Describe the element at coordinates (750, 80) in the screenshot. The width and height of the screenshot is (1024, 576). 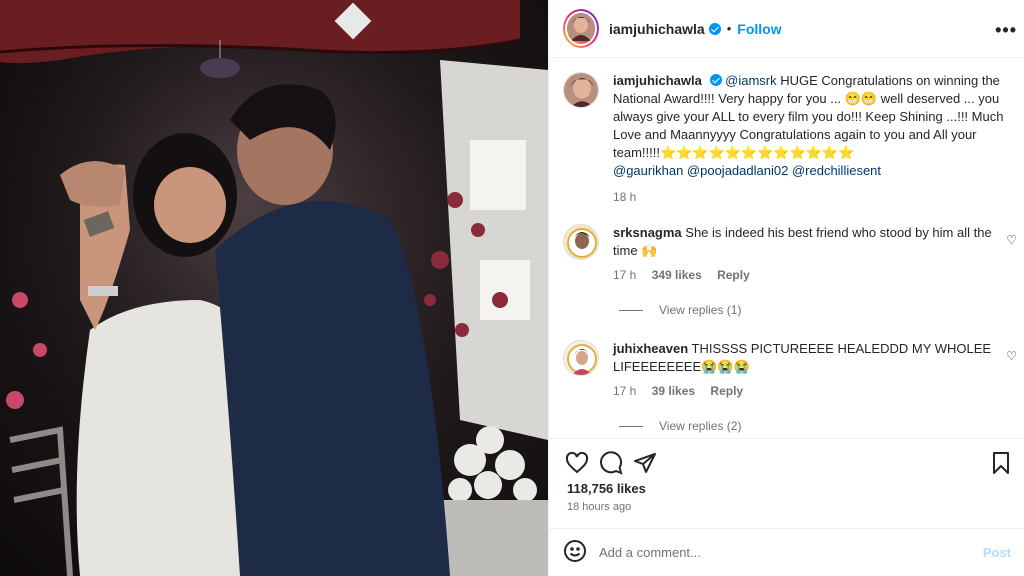
I see `caption-mention: @iamsrk` at that location.